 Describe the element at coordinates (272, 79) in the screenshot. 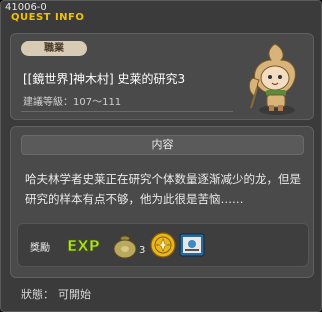

I see `npc-portrait-icon` at that location.